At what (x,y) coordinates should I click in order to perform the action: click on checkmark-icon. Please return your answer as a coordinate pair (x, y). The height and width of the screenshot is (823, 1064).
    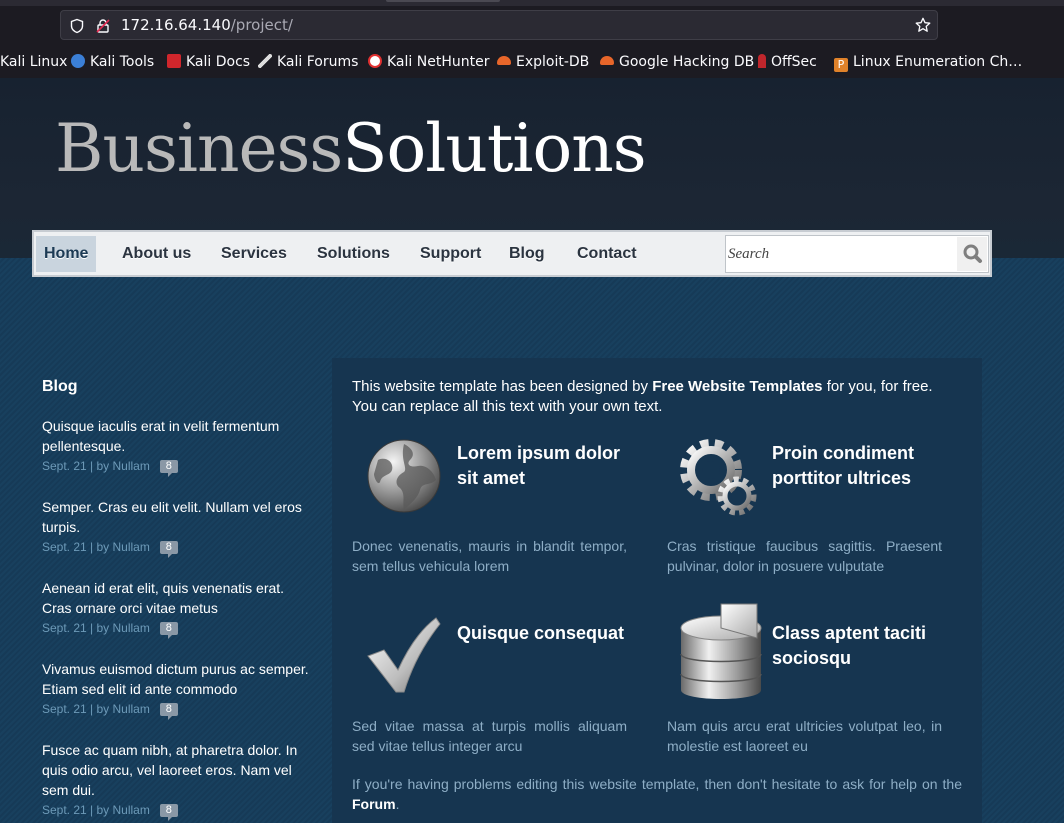
    Looking at the image, I should click on (404, 656).